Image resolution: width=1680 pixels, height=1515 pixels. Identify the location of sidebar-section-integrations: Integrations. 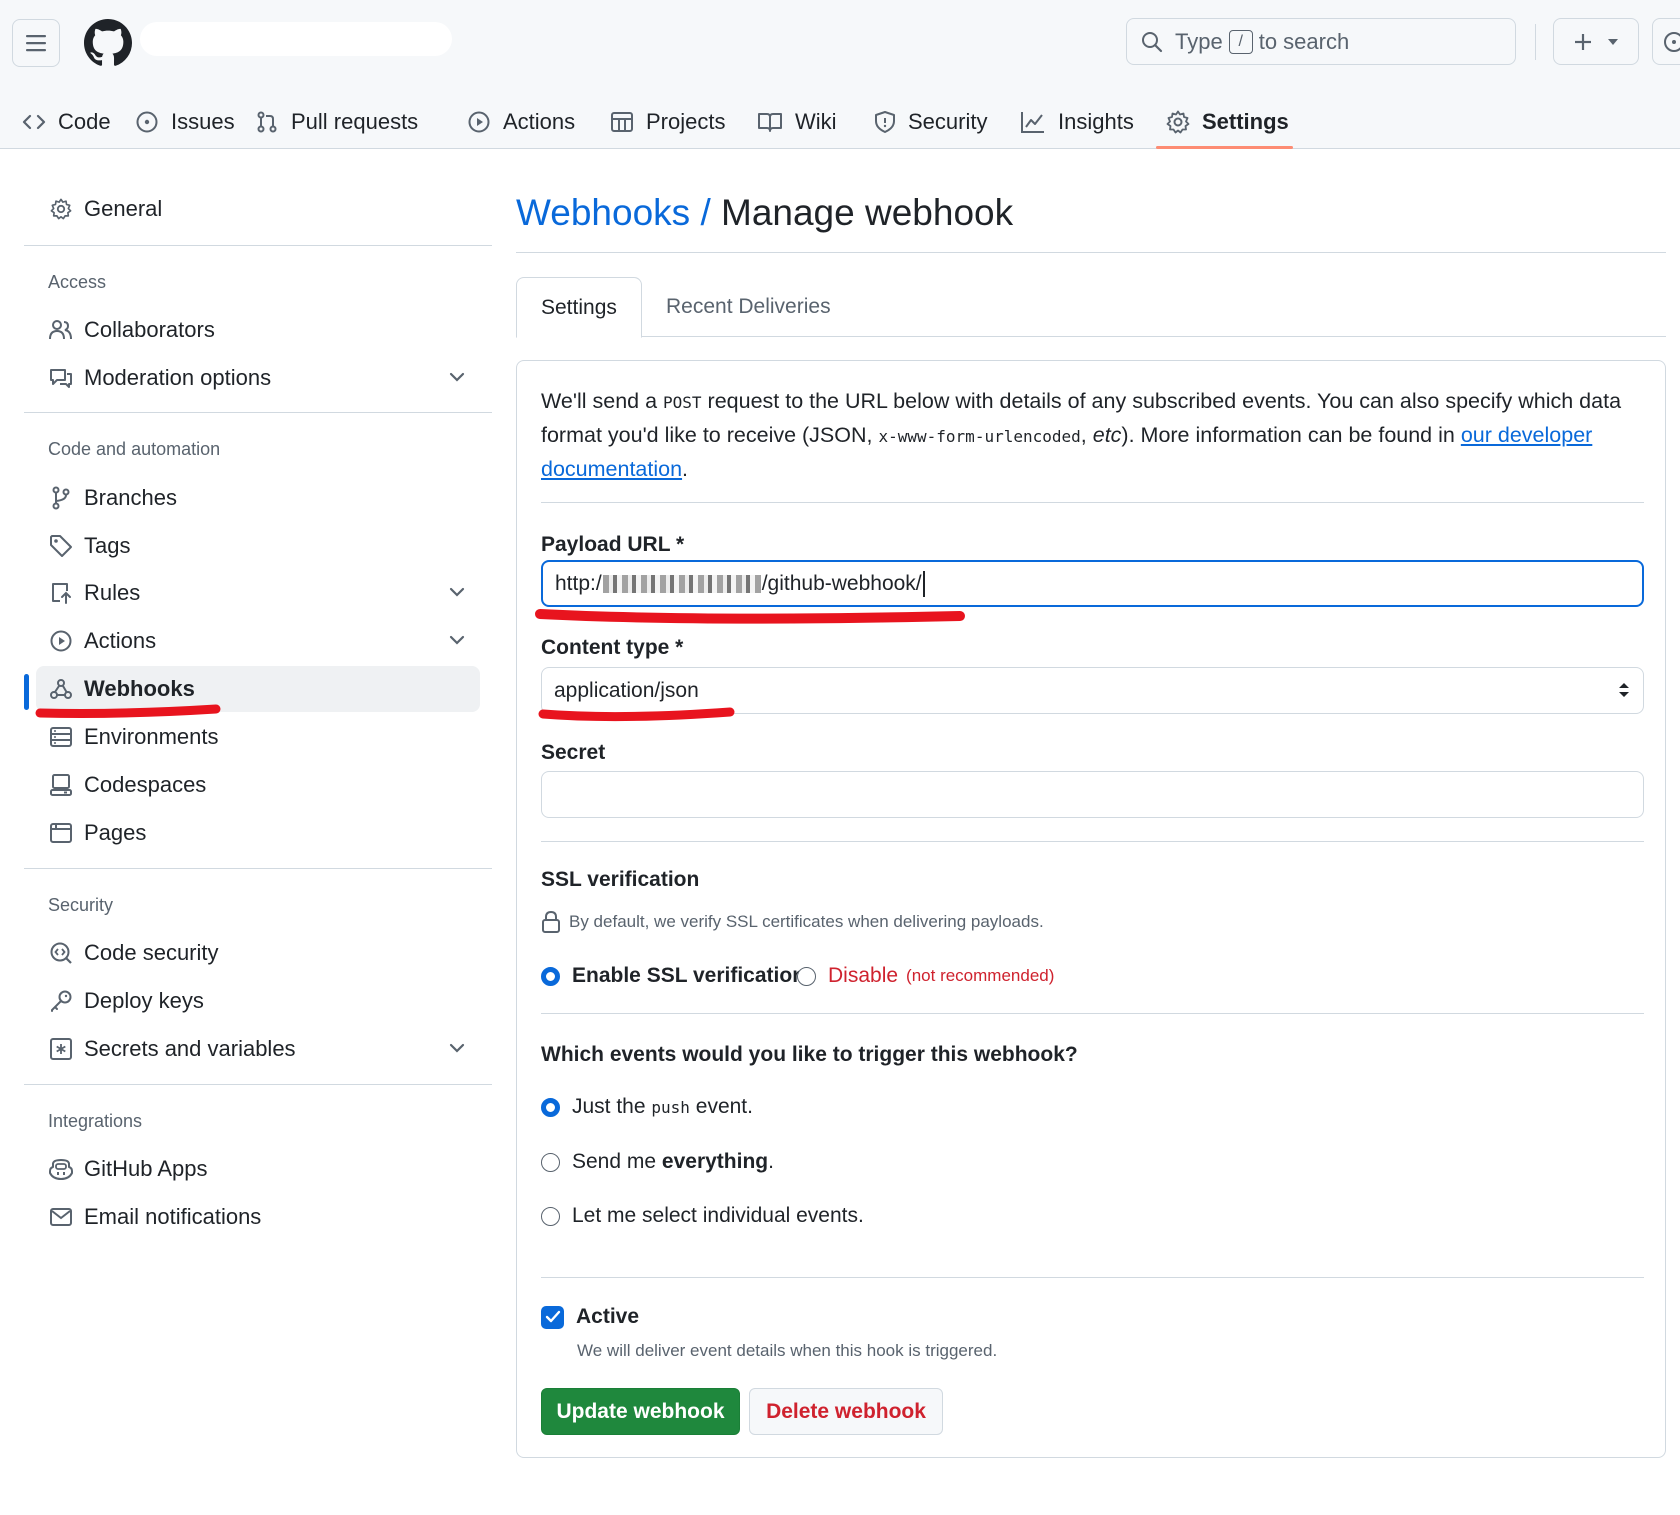
(95, 1121).